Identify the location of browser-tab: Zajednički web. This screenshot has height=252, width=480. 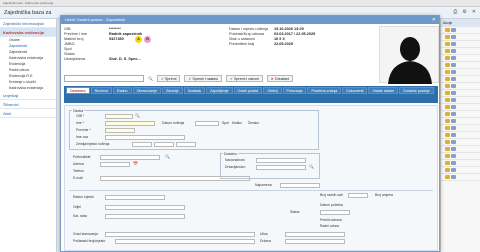
(13, 3).